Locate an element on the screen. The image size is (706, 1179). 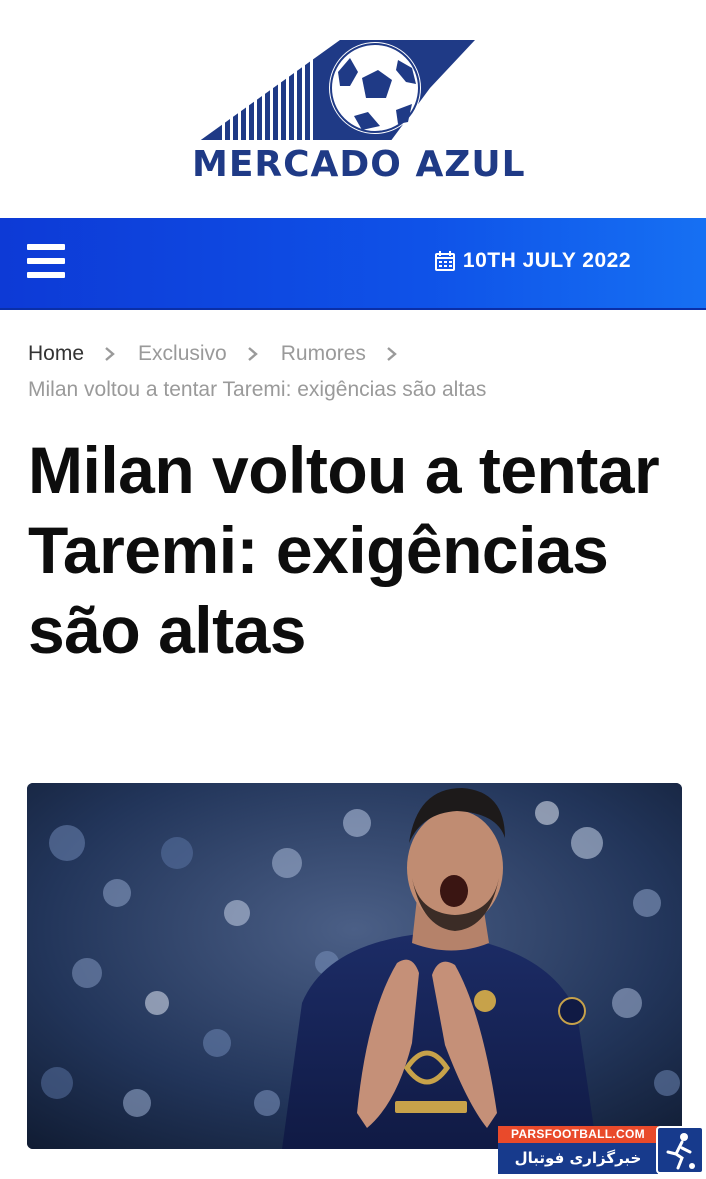
watermark-caption: خبرگزاری فوتبال ایران is located at coordinates (578, 1158).